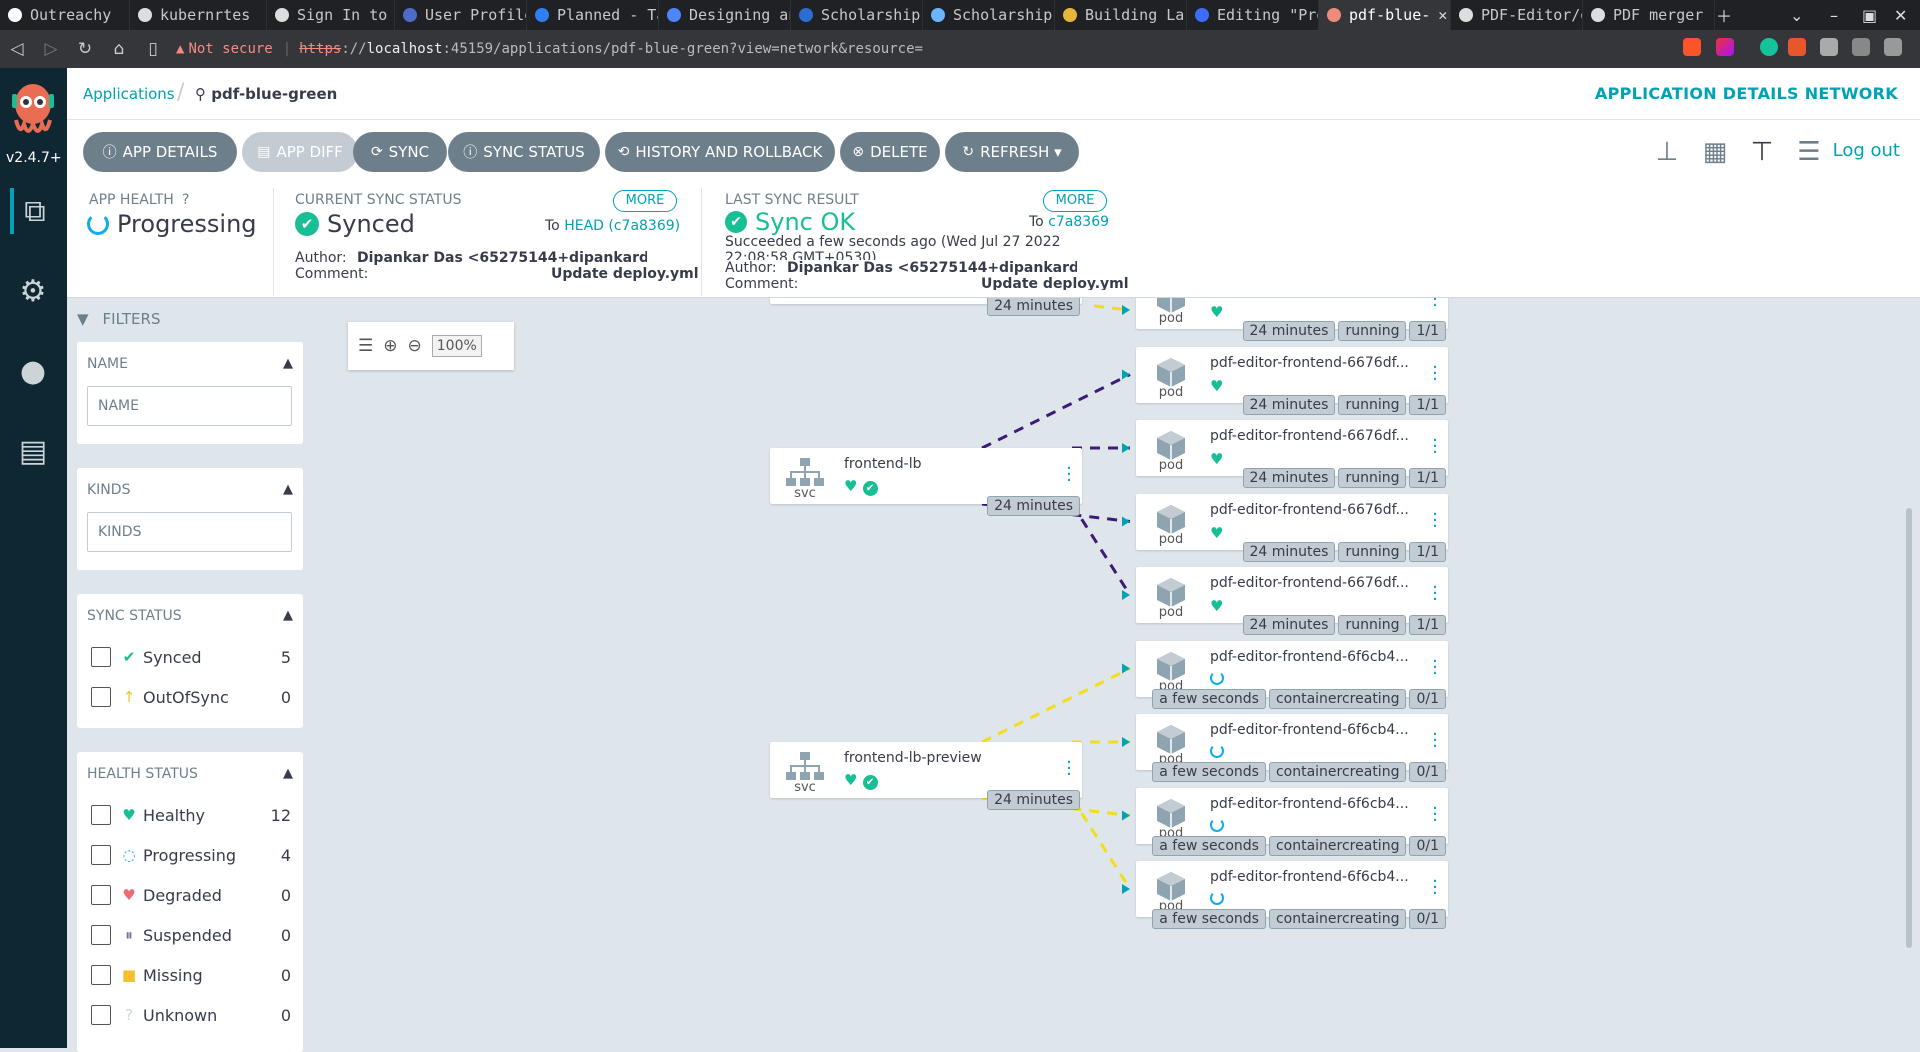 This screenshot has width=1920, height=1052. I want to click on history-rollback-button: ⟲ HISTORY AND ROLLBACK, so click(720, 152).